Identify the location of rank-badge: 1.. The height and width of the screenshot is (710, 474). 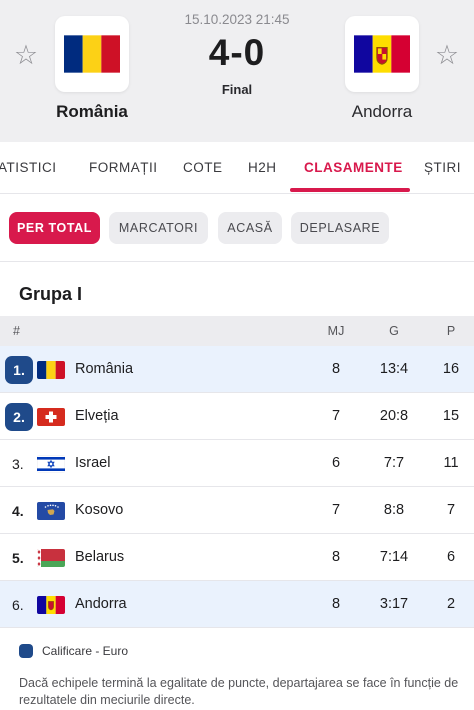
(19, 370).